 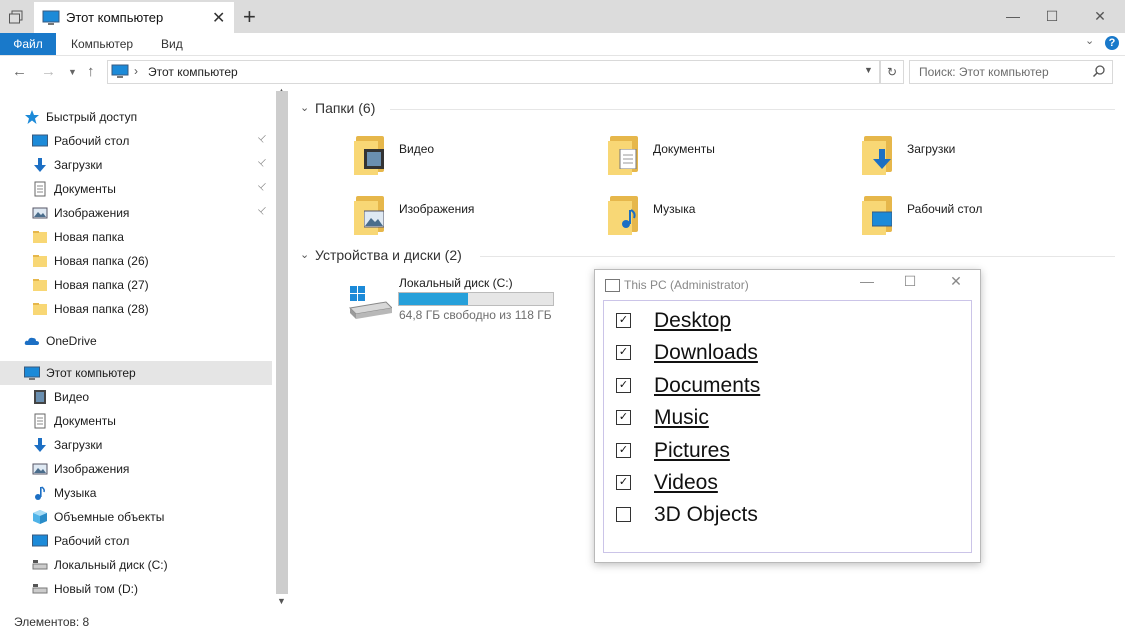 I want to click on nav-quick-item: Новая папка (27), so click(x=136, y=285).